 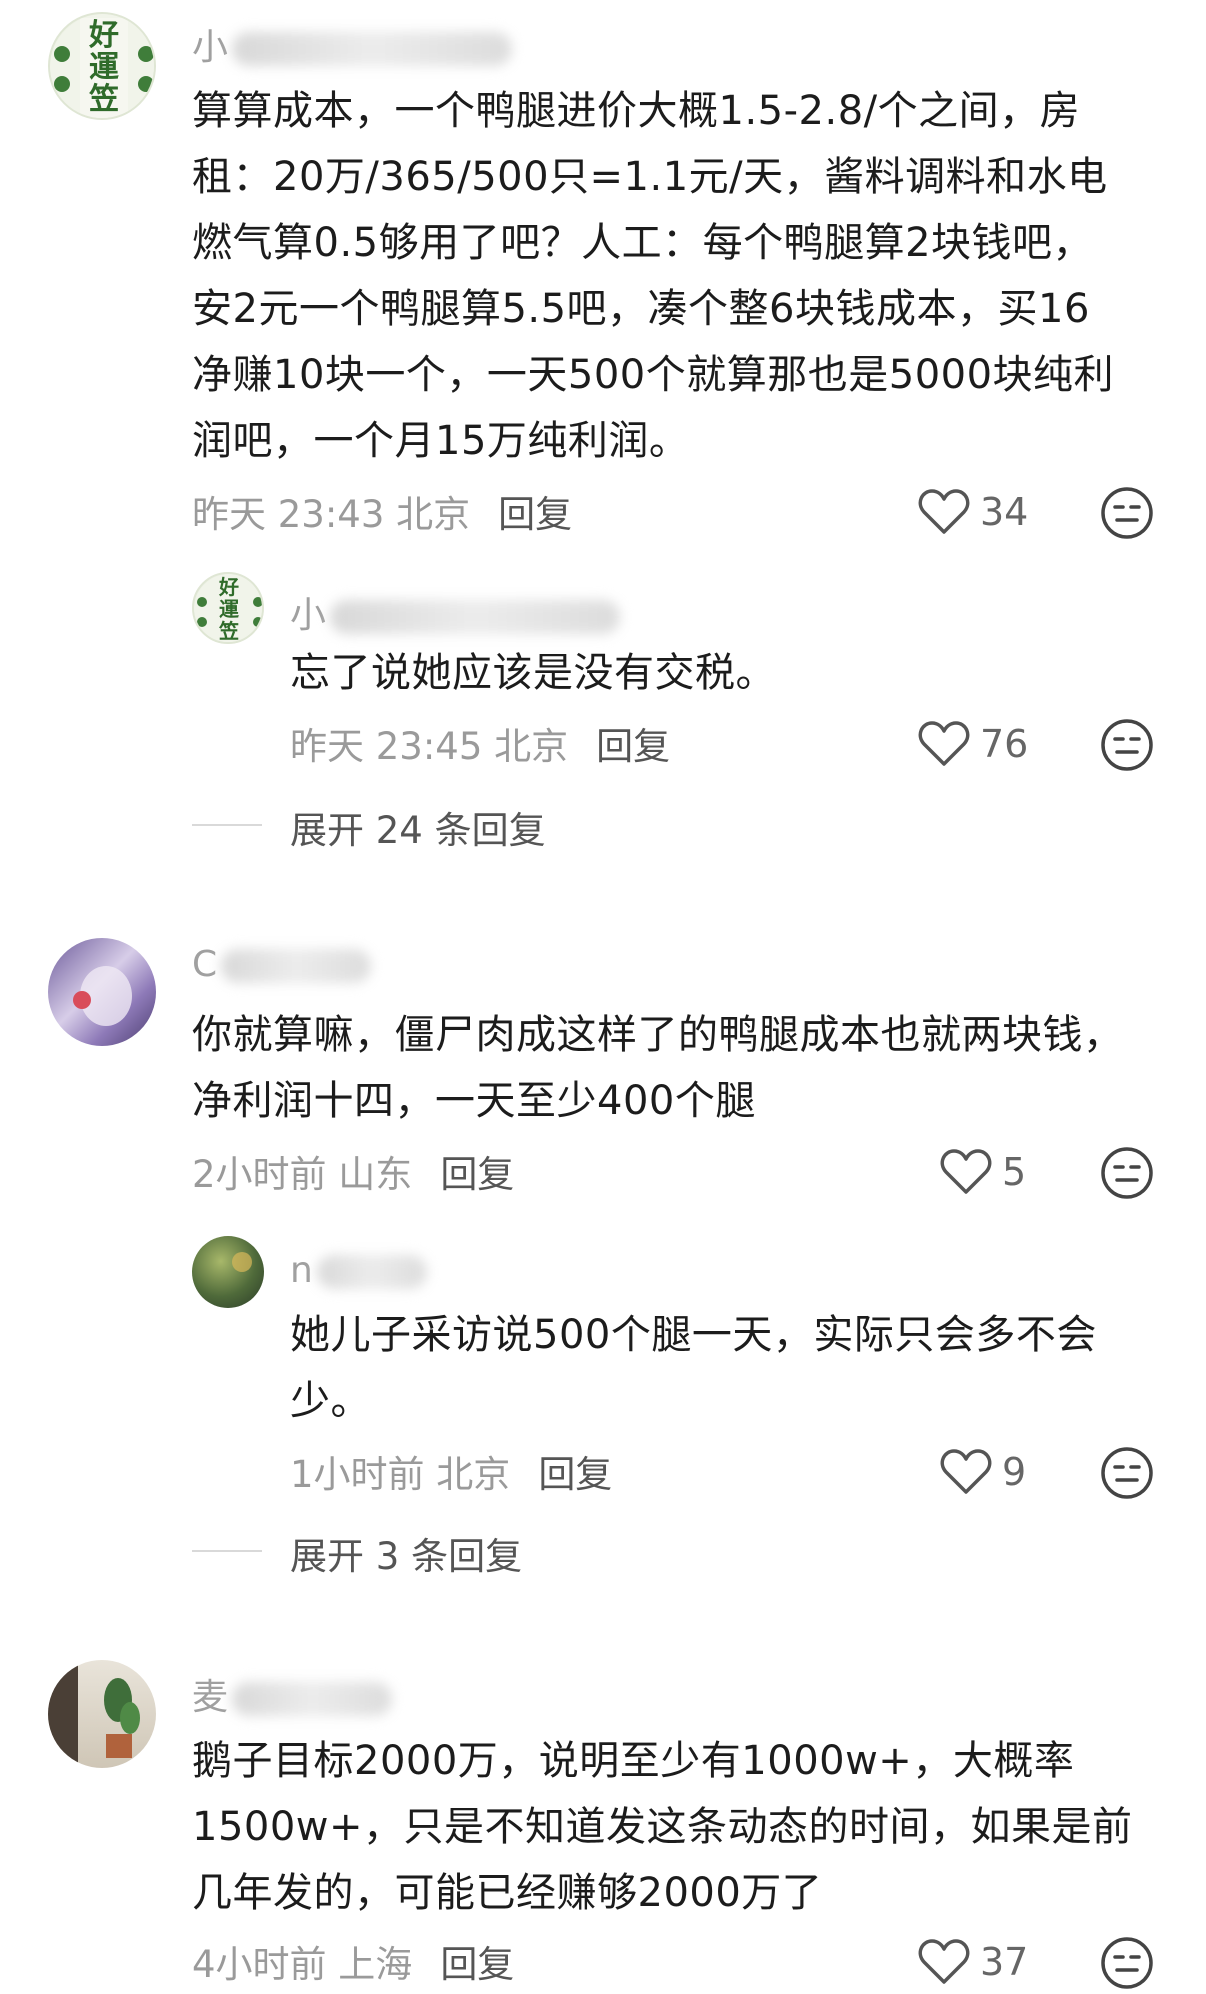 I want to click on like-count: 5, so click(x=1014, y=1172).